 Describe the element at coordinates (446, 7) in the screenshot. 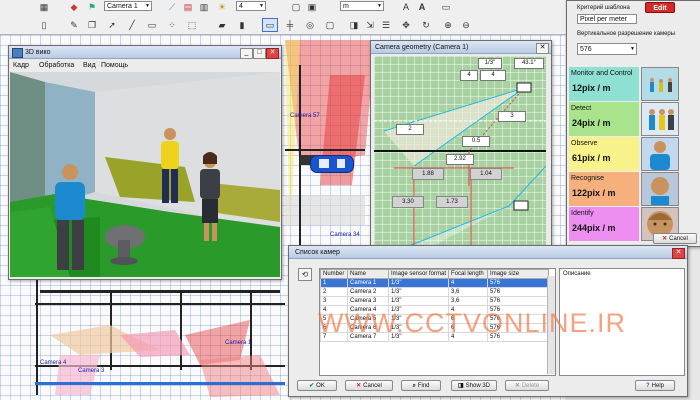

I see `window-icon: ▭` at that location.